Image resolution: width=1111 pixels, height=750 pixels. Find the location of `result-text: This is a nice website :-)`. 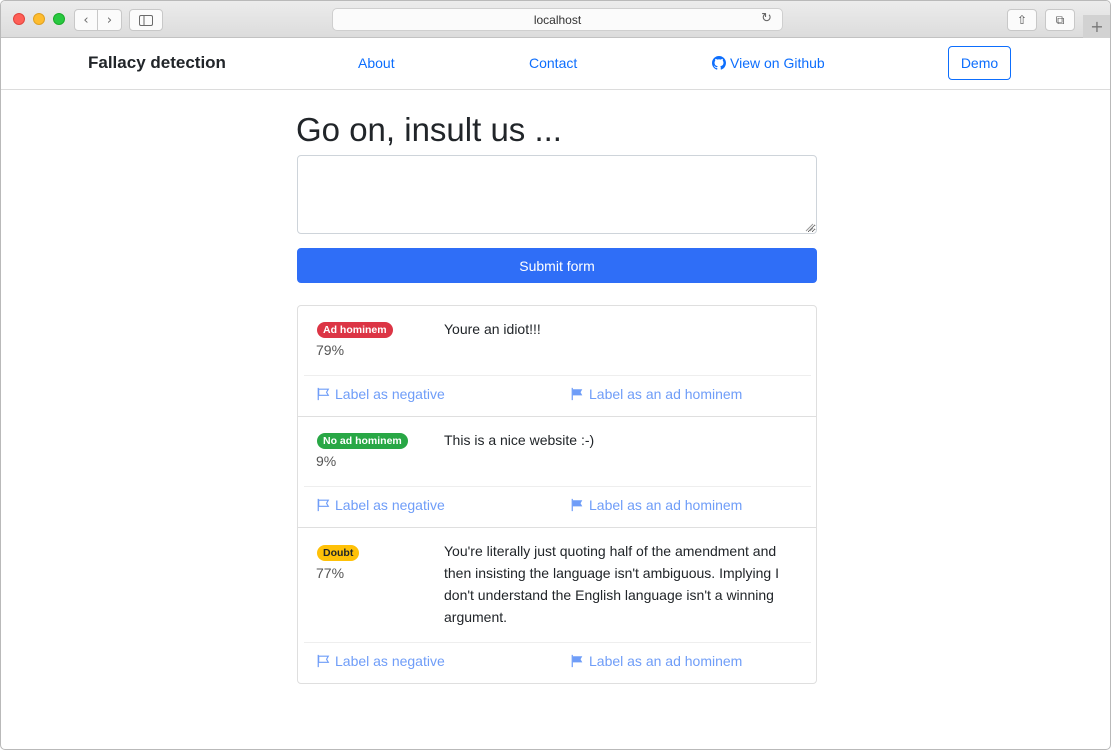

result-text: This is a nice website :-) is located at coordinates (519, 440).